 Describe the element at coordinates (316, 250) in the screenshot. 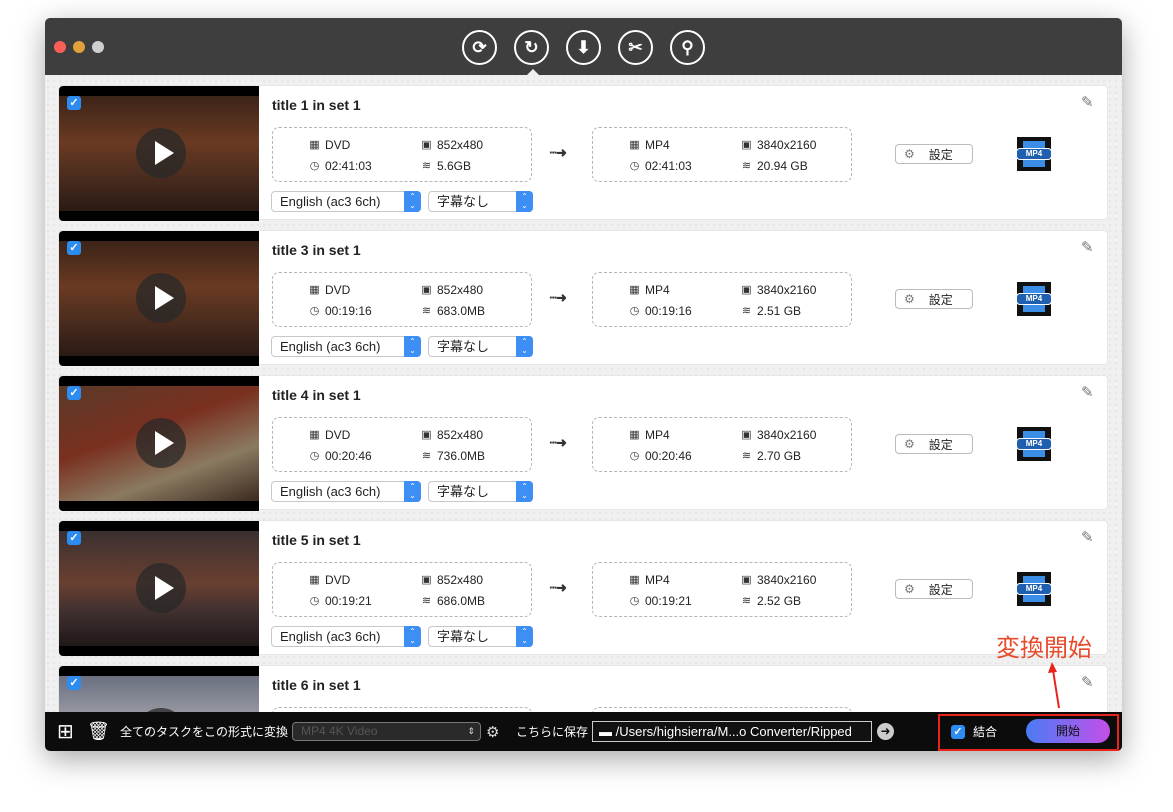

I see `title-name: title 3 in set 1` at that location.